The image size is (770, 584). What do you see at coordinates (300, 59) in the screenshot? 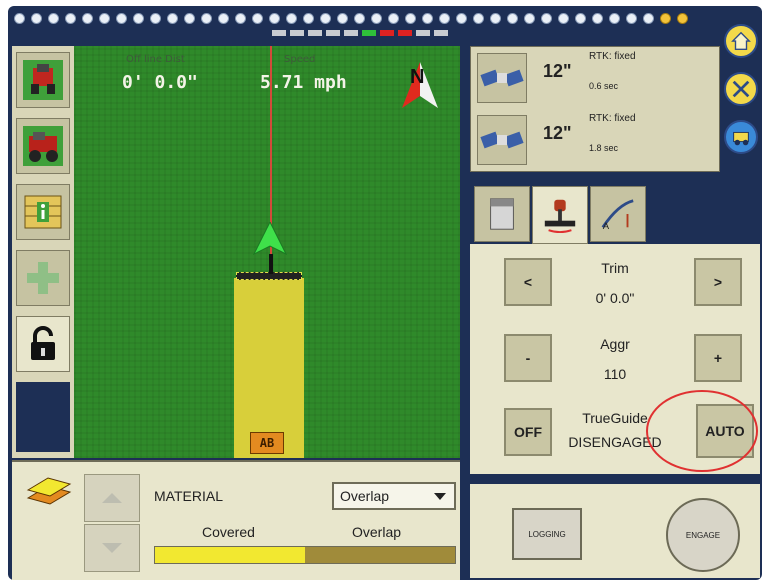
I see `speed-label: Speed` at bounding box center [300, 59].